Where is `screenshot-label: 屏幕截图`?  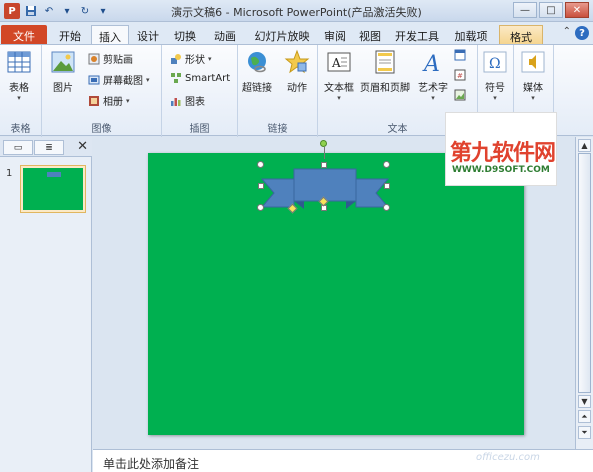 screenshot-label: 屏幕截图 is located at coordinates (123, 81).